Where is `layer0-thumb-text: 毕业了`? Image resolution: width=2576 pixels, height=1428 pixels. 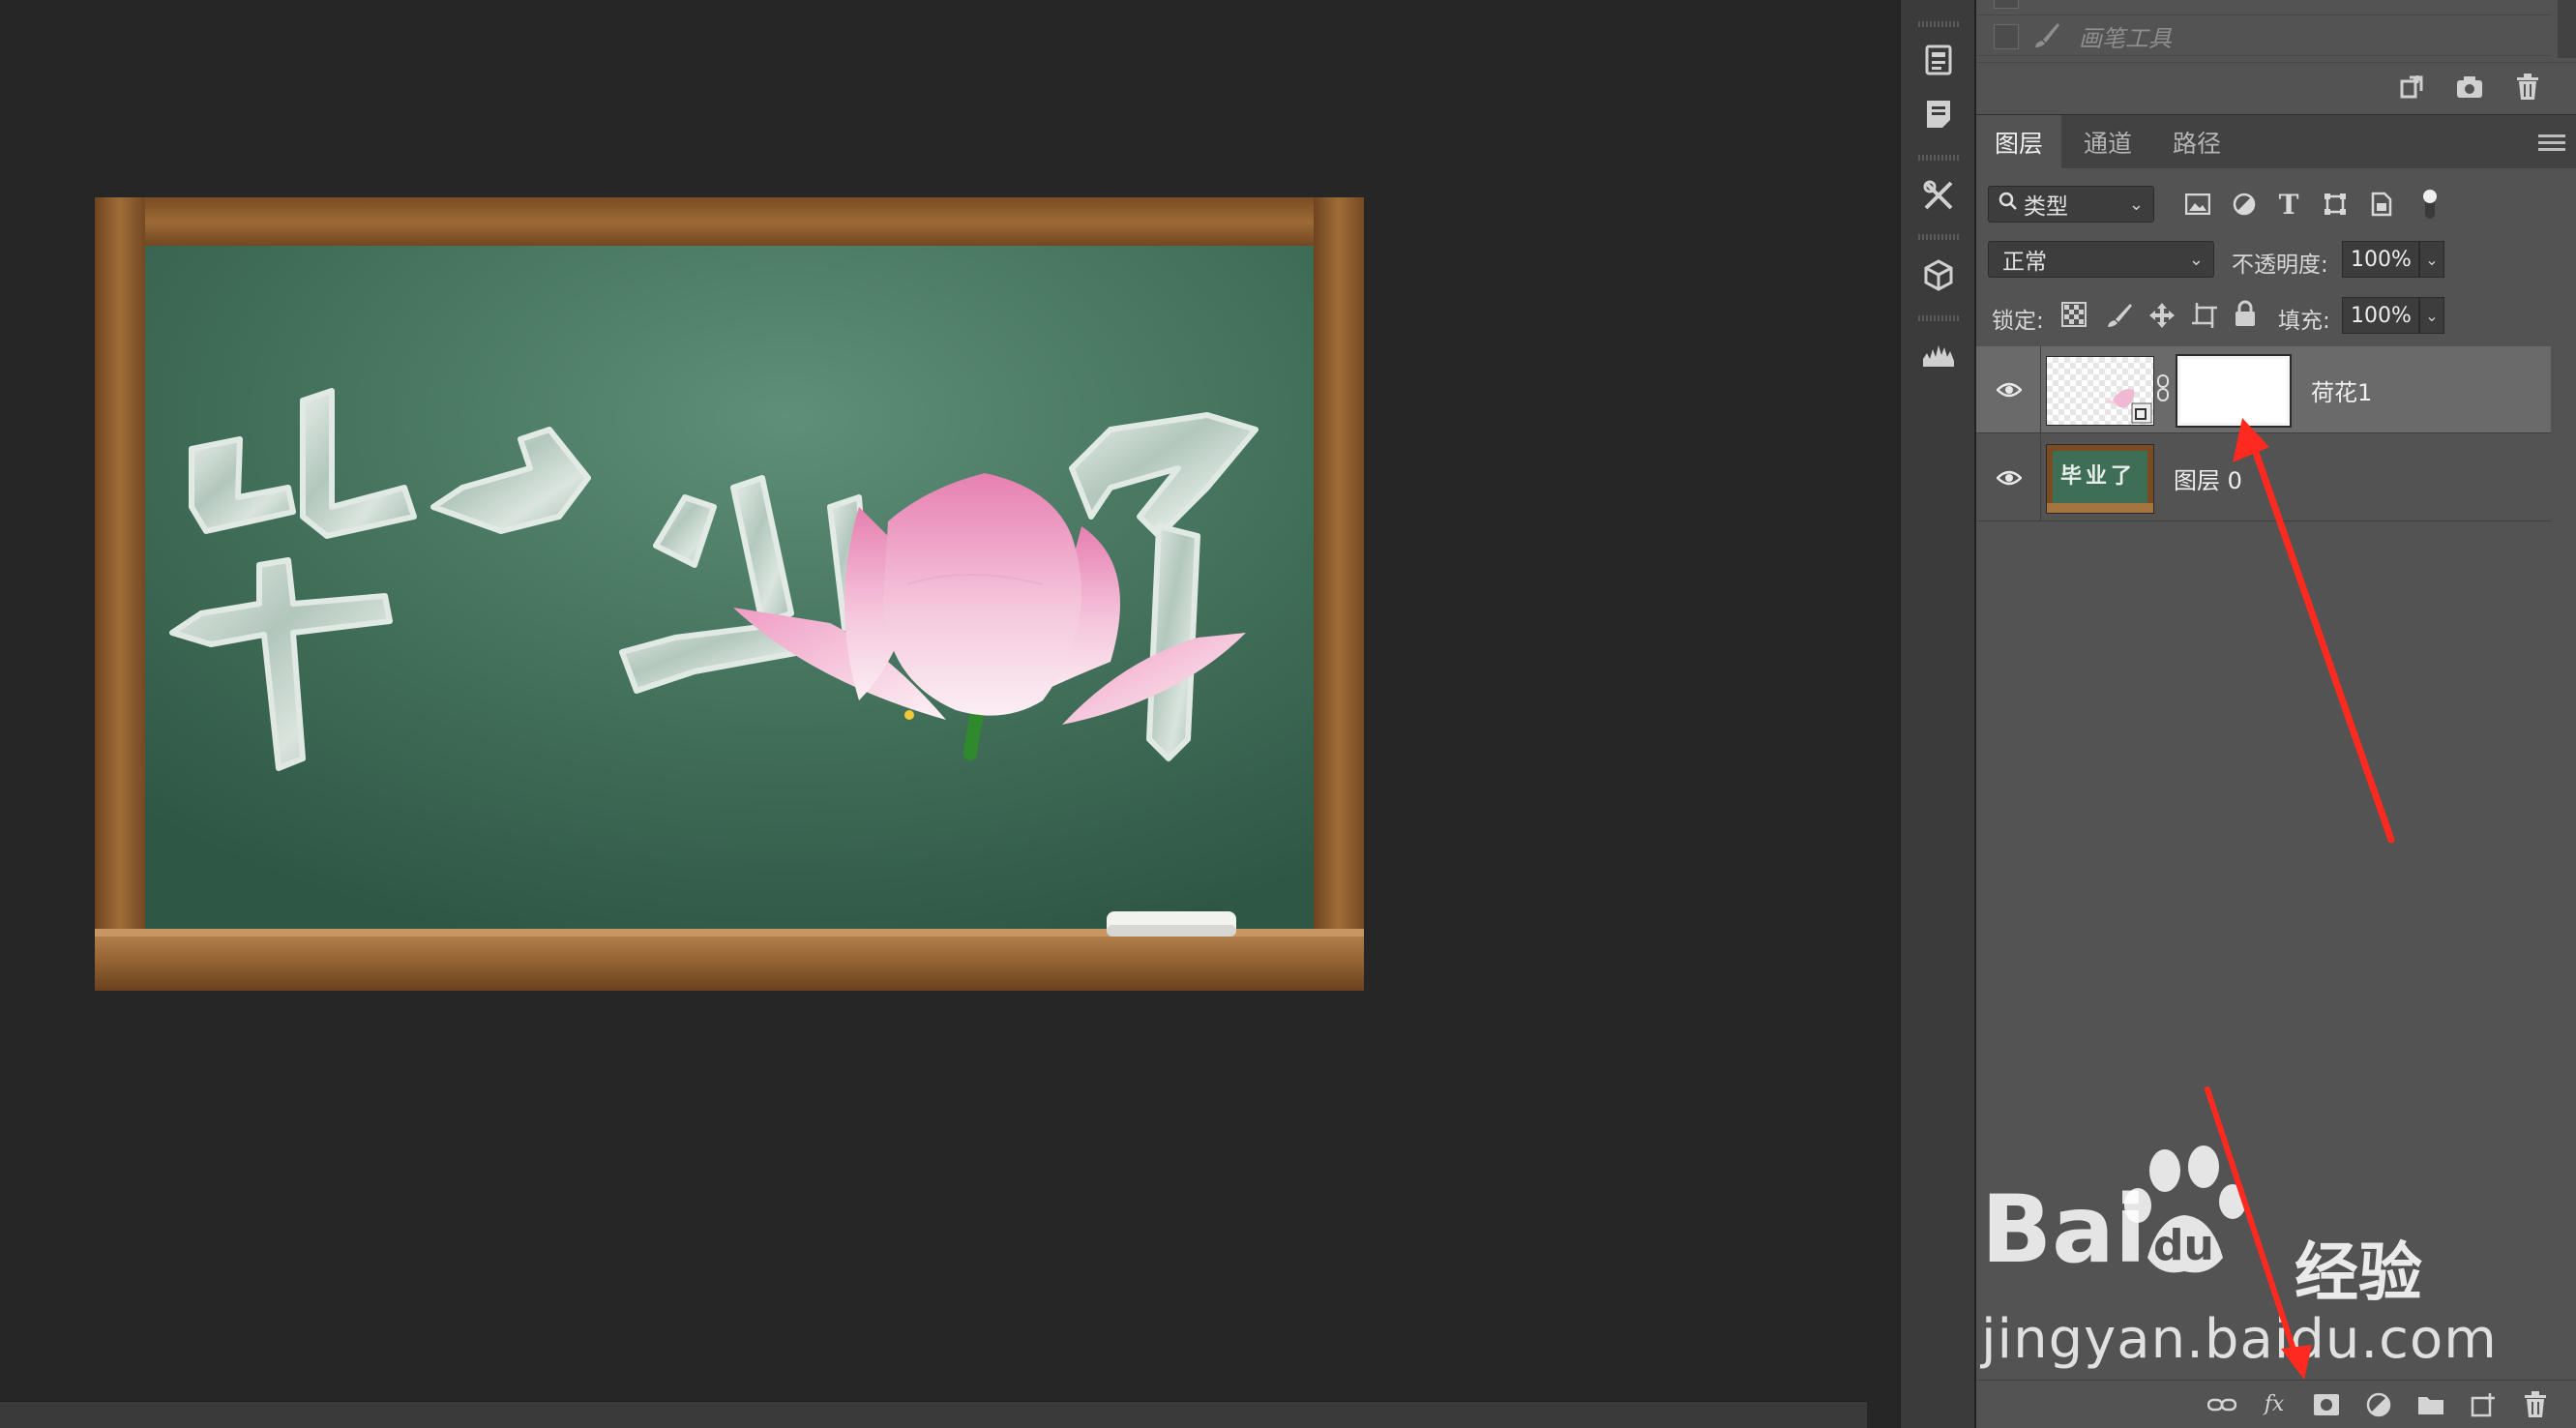
layer0-thumb-text: 毕业了 is located at coordinates (2099, 477).